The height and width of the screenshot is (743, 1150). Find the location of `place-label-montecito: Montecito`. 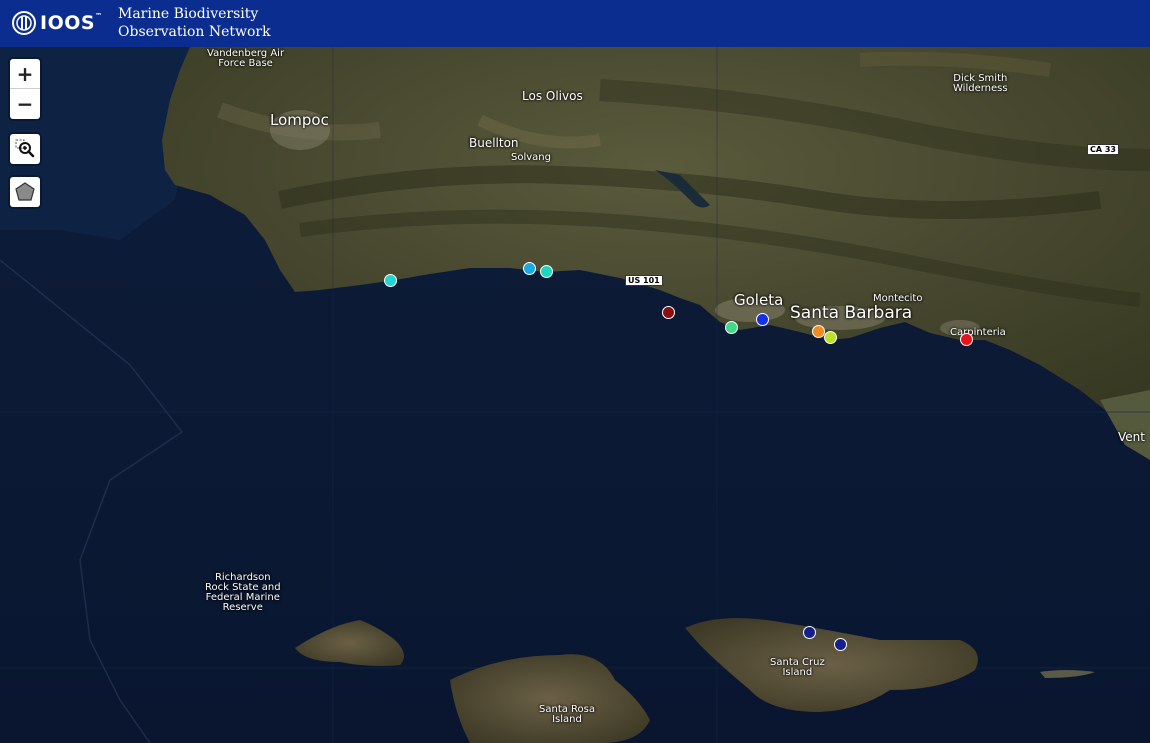

place-label-montecito: Montecito is located at coordinates (898, 298).